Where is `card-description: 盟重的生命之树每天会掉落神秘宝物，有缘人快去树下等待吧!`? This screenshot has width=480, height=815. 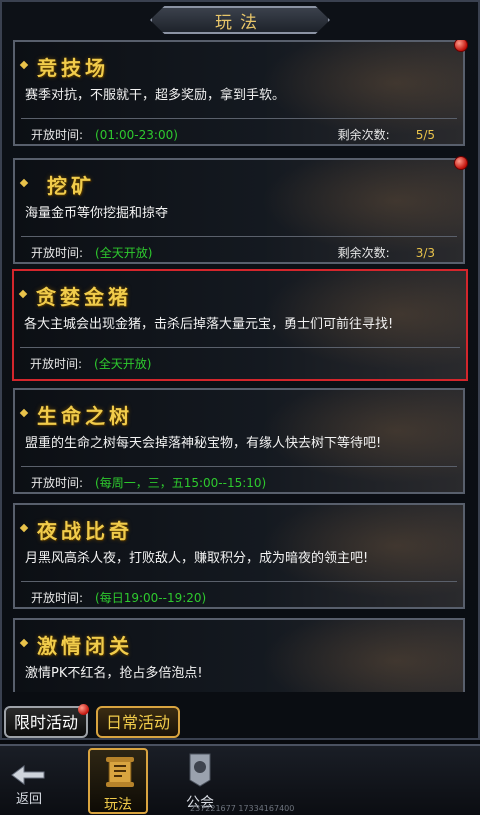
card-description: 盟重的生命之树每天会掉落神秘宝物，有缘人快去树下等待吧! is located at coordinates (203, 443).